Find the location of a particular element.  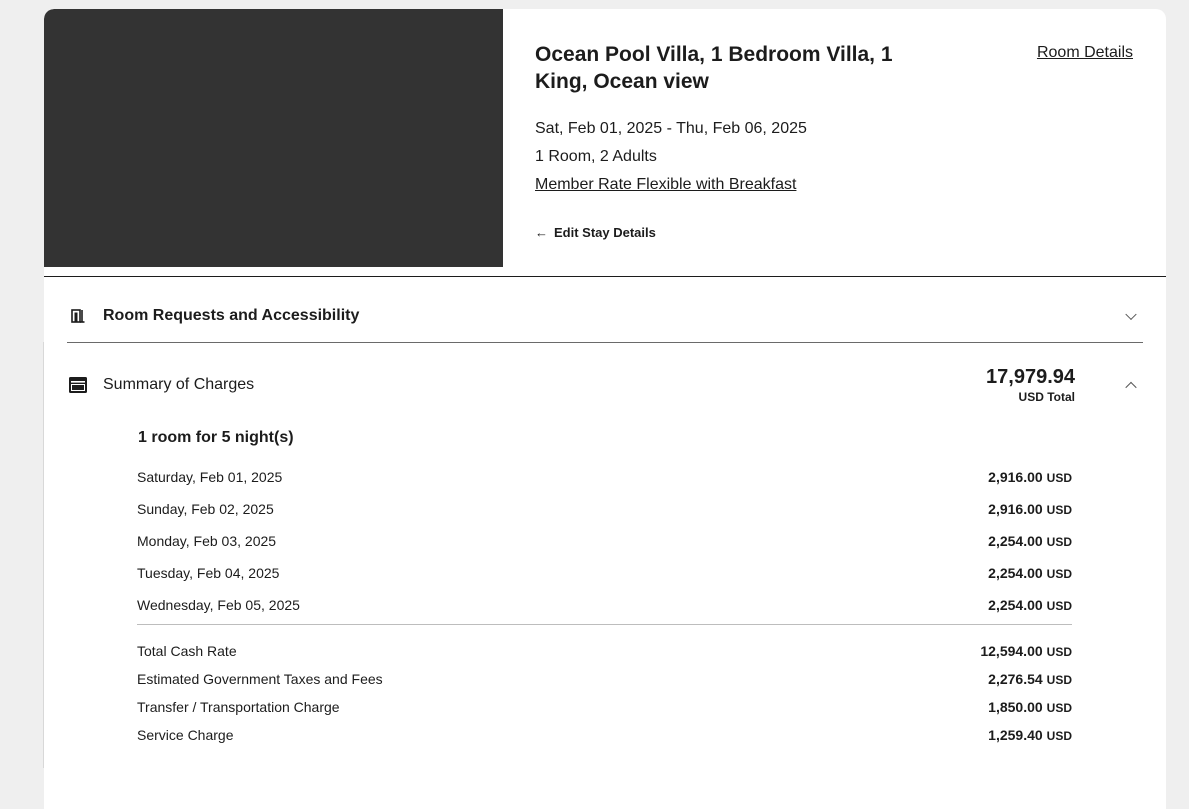

night-date: Monday, Feb 03, 2025 is located at coordinates (207, 541).